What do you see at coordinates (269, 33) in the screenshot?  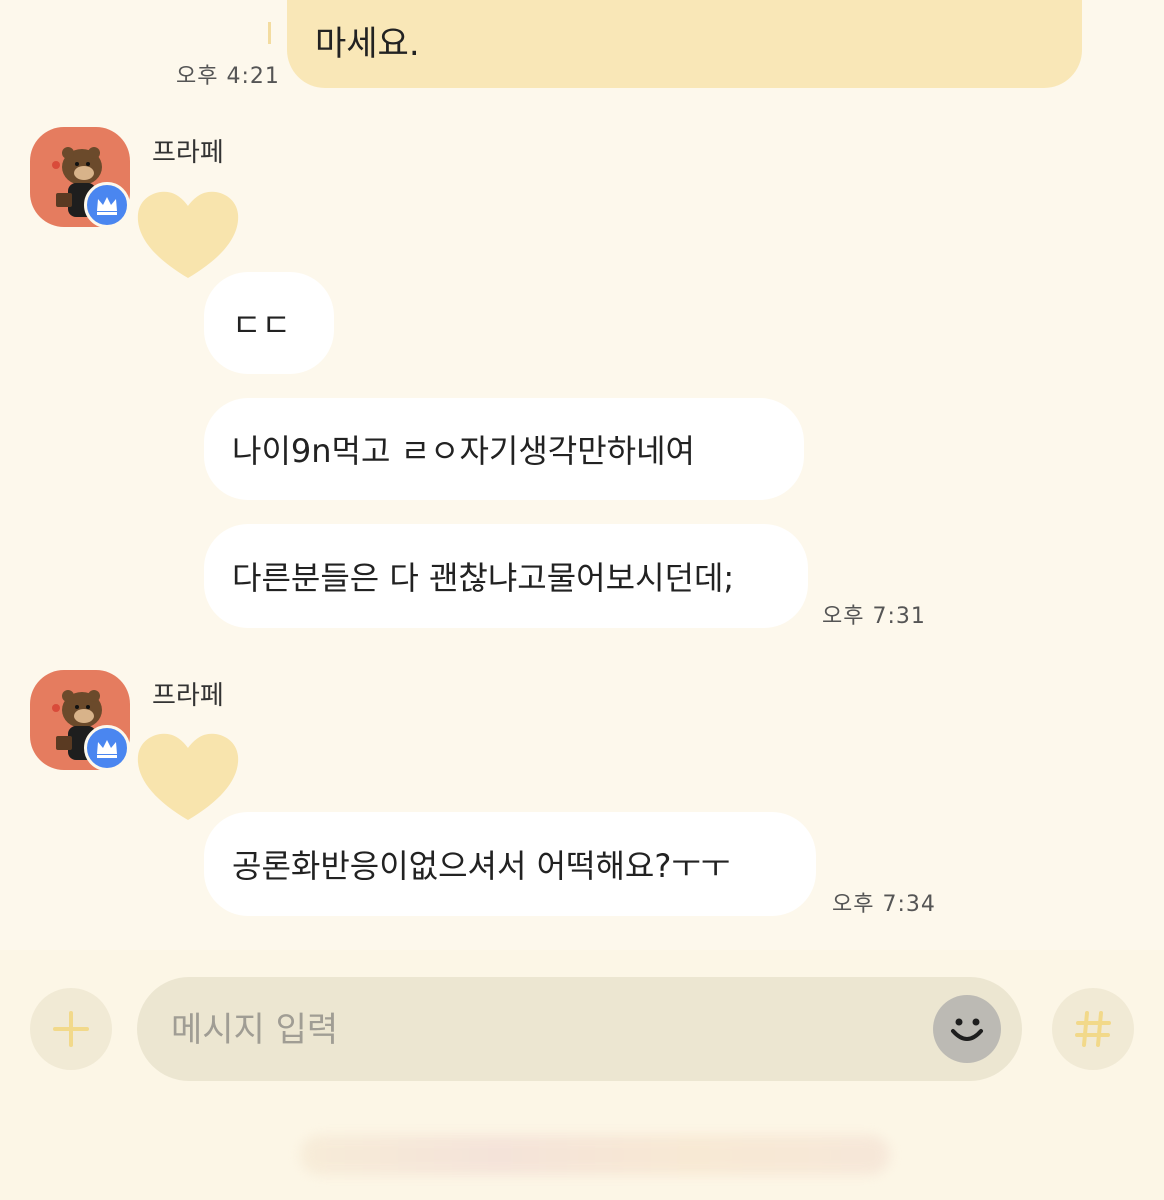 I see `my-message-tail` at bounding box center [269, 33].